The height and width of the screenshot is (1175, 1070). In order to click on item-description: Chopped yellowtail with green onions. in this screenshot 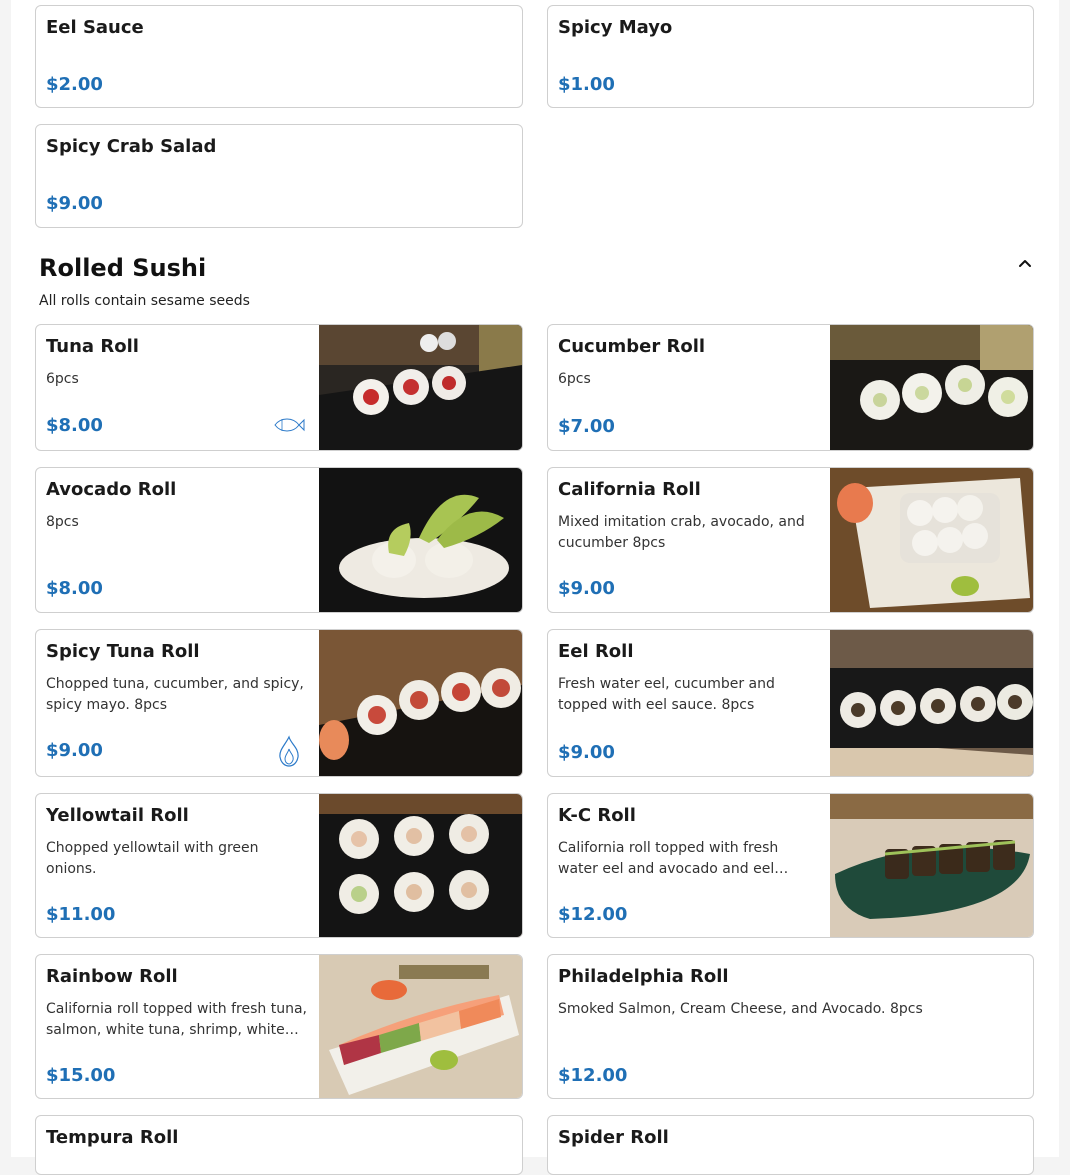, I will do `click(152, 858)`.